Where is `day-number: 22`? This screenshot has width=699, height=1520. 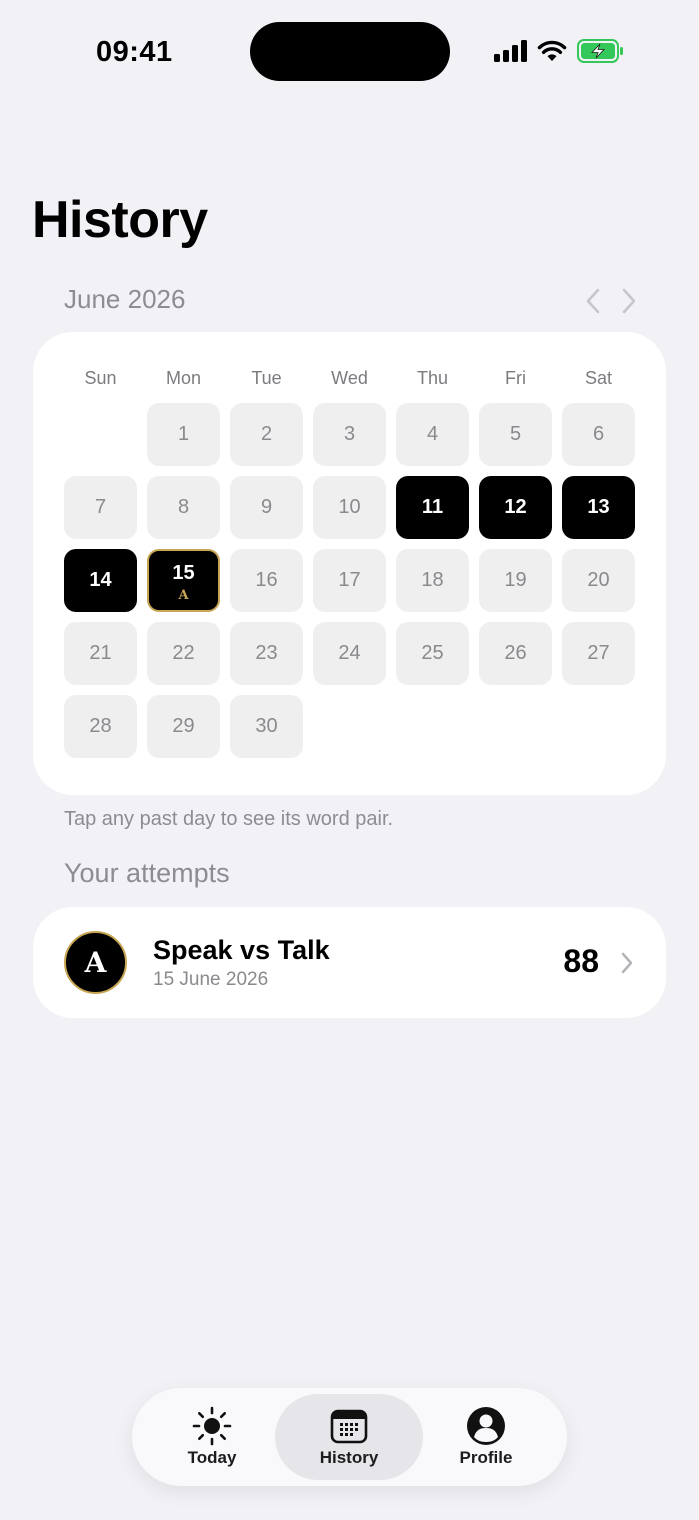
day-number: 22 is located at coordinates (183, 653).